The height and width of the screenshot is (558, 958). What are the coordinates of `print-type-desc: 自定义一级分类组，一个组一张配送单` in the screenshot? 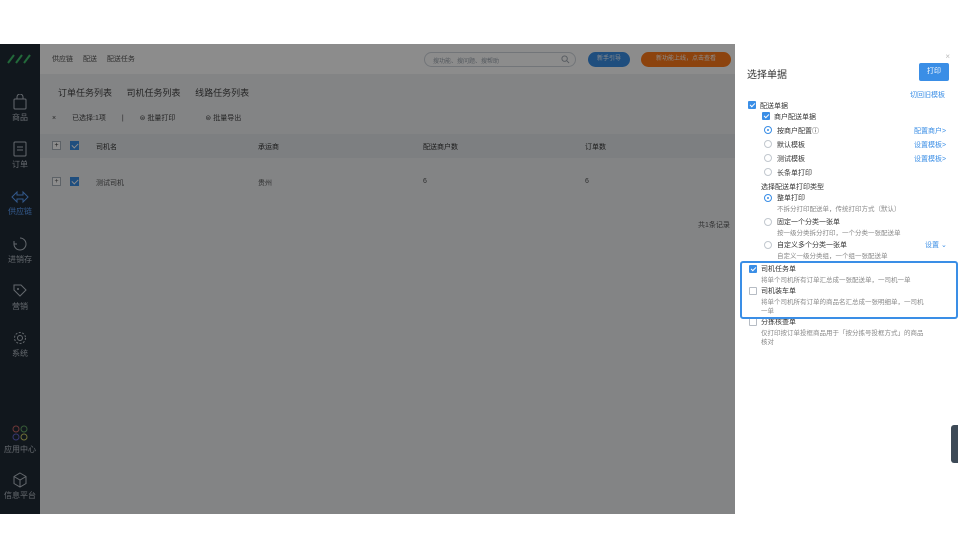 It's located at (832, 256).